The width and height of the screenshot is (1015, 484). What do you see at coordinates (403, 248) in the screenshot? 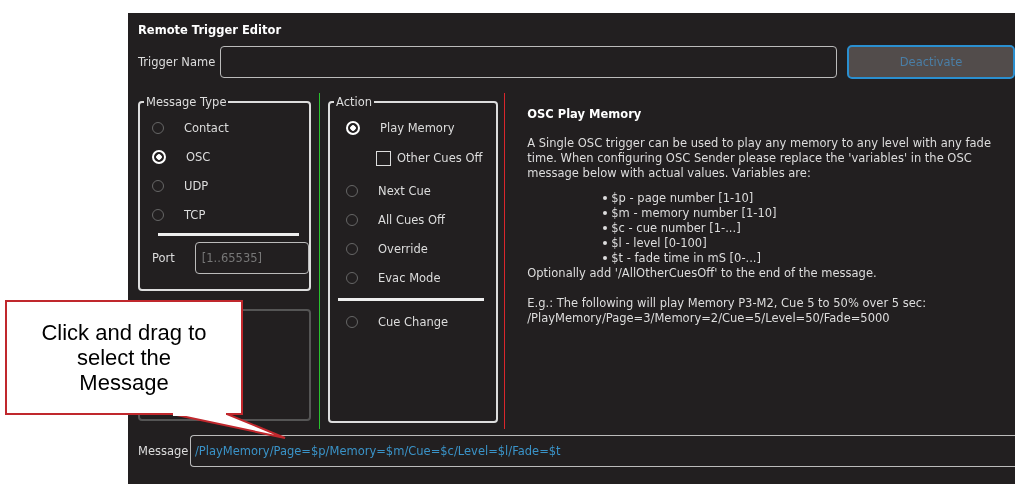
I see `option-label: Override` at bounding box center [403, 248].